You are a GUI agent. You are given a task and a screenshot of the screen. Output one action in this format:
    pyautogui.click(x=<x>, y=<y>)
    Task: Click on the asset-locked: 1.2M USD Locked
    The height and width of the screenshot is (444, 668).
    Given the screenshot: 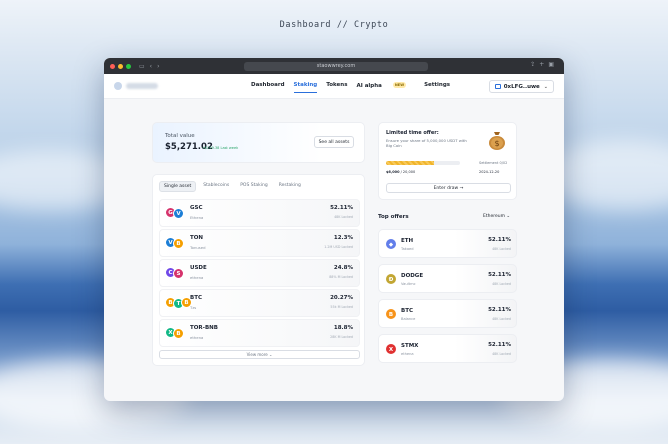 What is the action you would take?
    pyautogui.click(x=338, y=247)
    